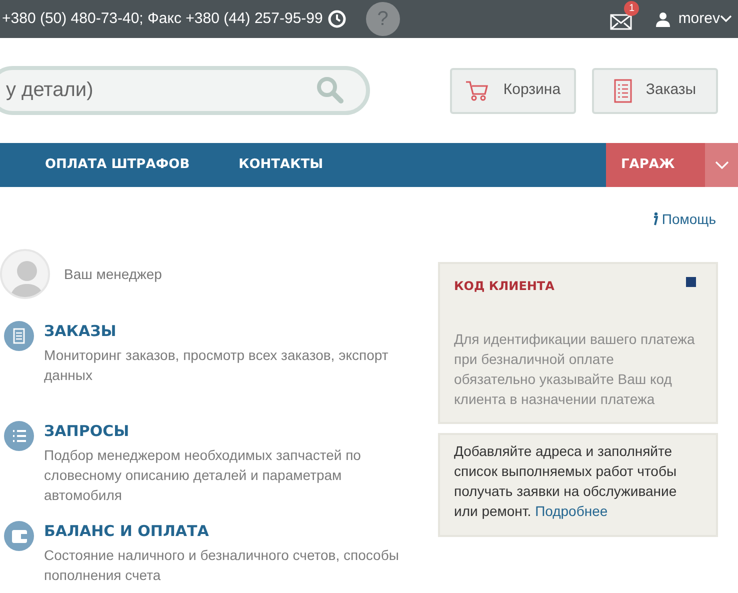 The image size is (738, 593). What do you see at coordinates (621, 22) in the screenshot?
I see `mail-icon` at bounding box center [621, 22].